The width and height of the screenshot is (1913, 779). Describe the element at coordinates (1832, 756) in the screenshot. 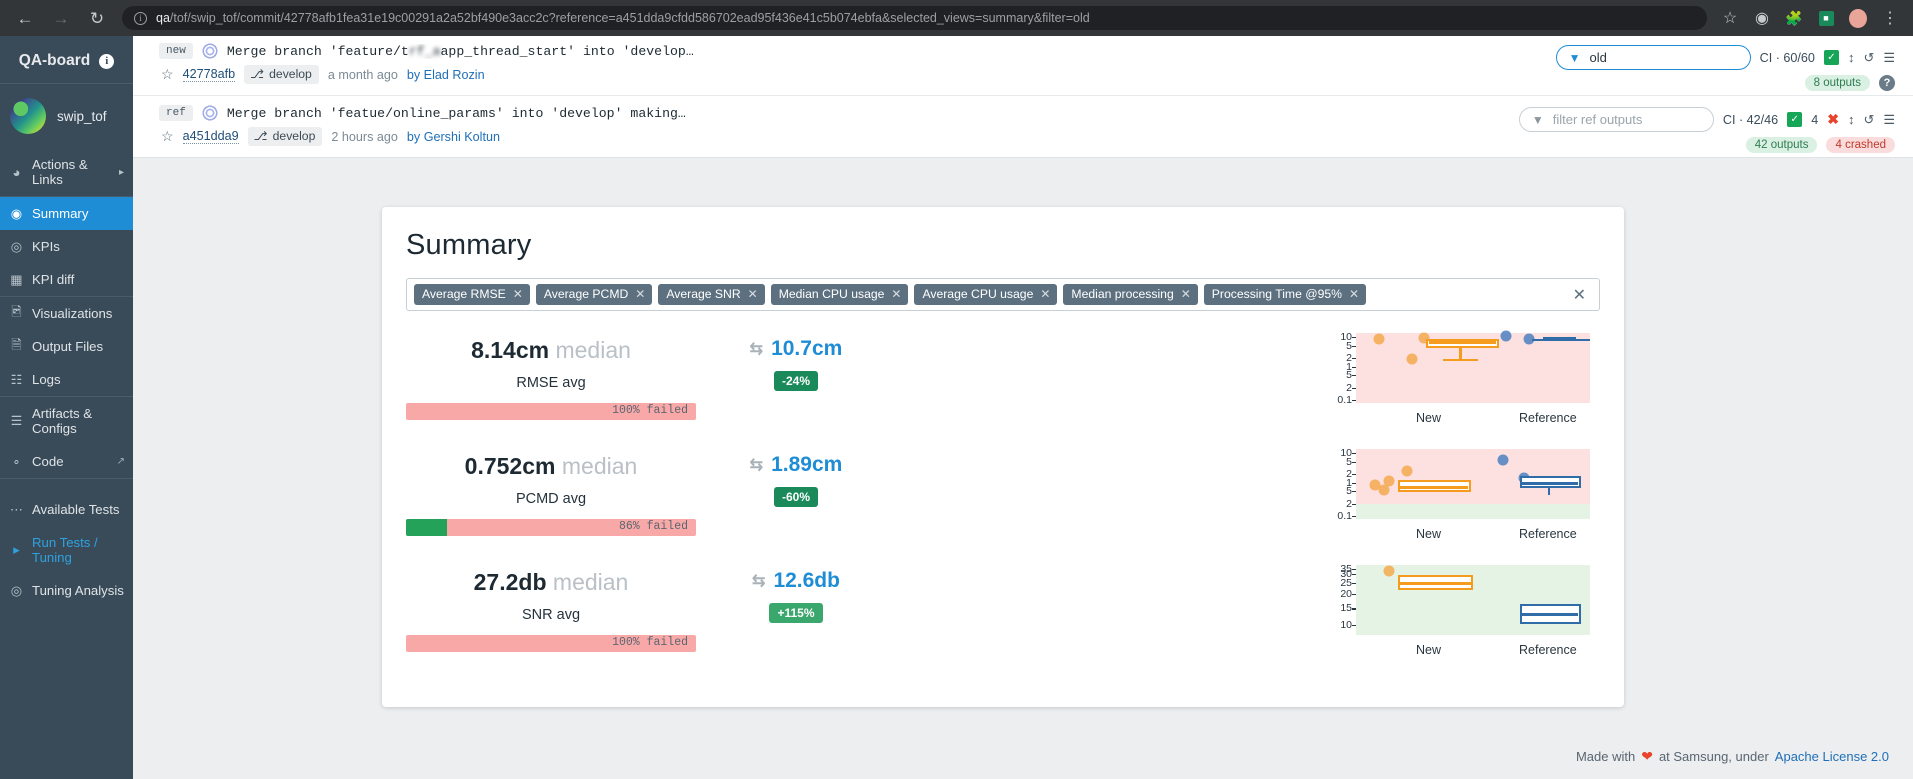

I see `license-link: Apache License 2.0` at that location.